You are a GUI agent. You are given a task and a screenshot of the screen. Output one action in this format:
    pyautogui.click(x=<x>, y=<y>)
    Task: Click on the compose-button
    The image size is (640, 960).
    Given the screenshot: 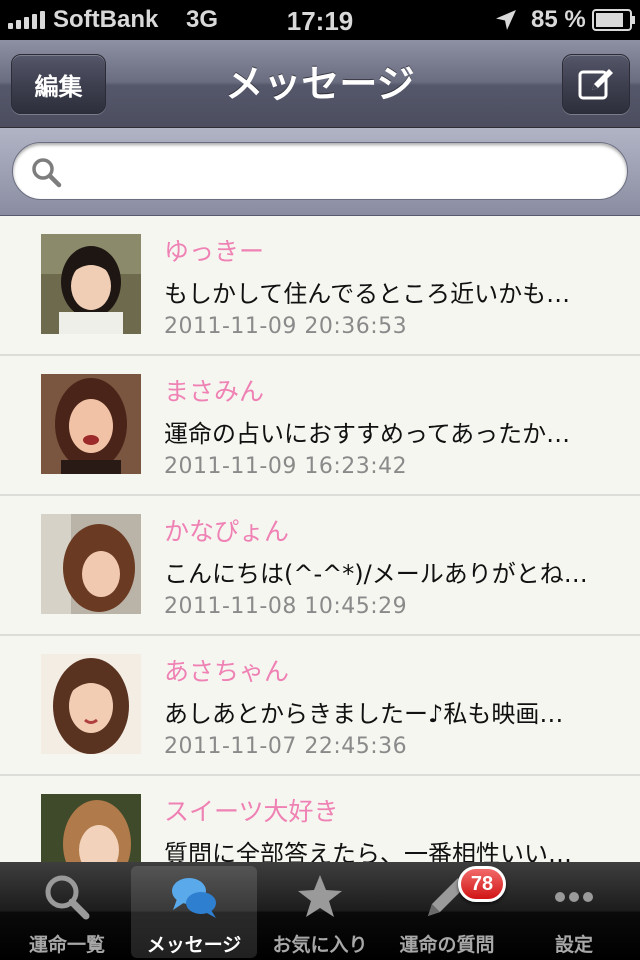 What is the action you would take?
    pyautogui.click(x=596, y=84)
    